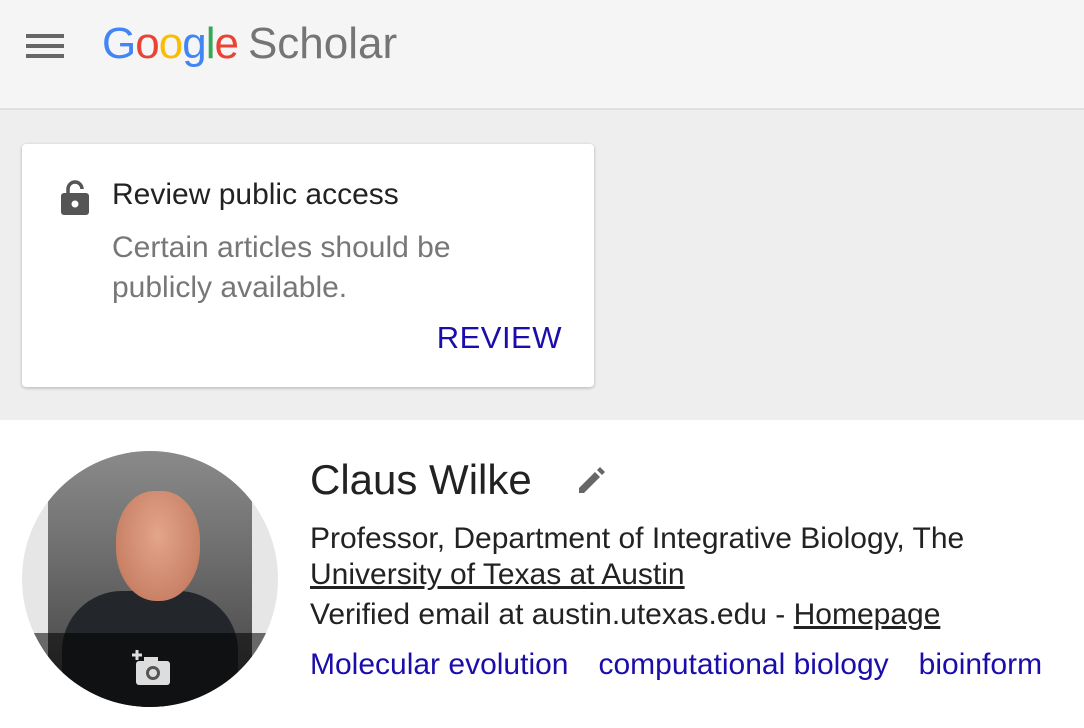  I want to click on hamburger-menu-icon, so click(45, 46).